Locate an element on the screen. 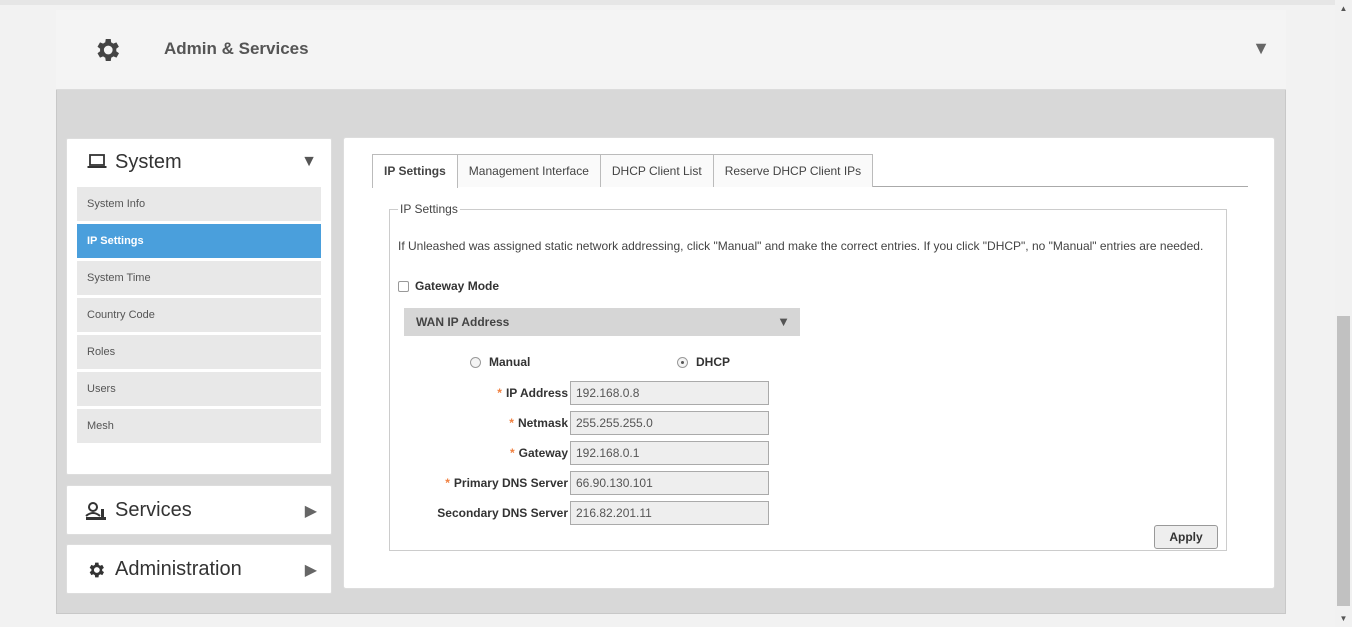 This screenshot has width=1352, height=627. apply-button: Apply is located at coordinates (1186, 537).